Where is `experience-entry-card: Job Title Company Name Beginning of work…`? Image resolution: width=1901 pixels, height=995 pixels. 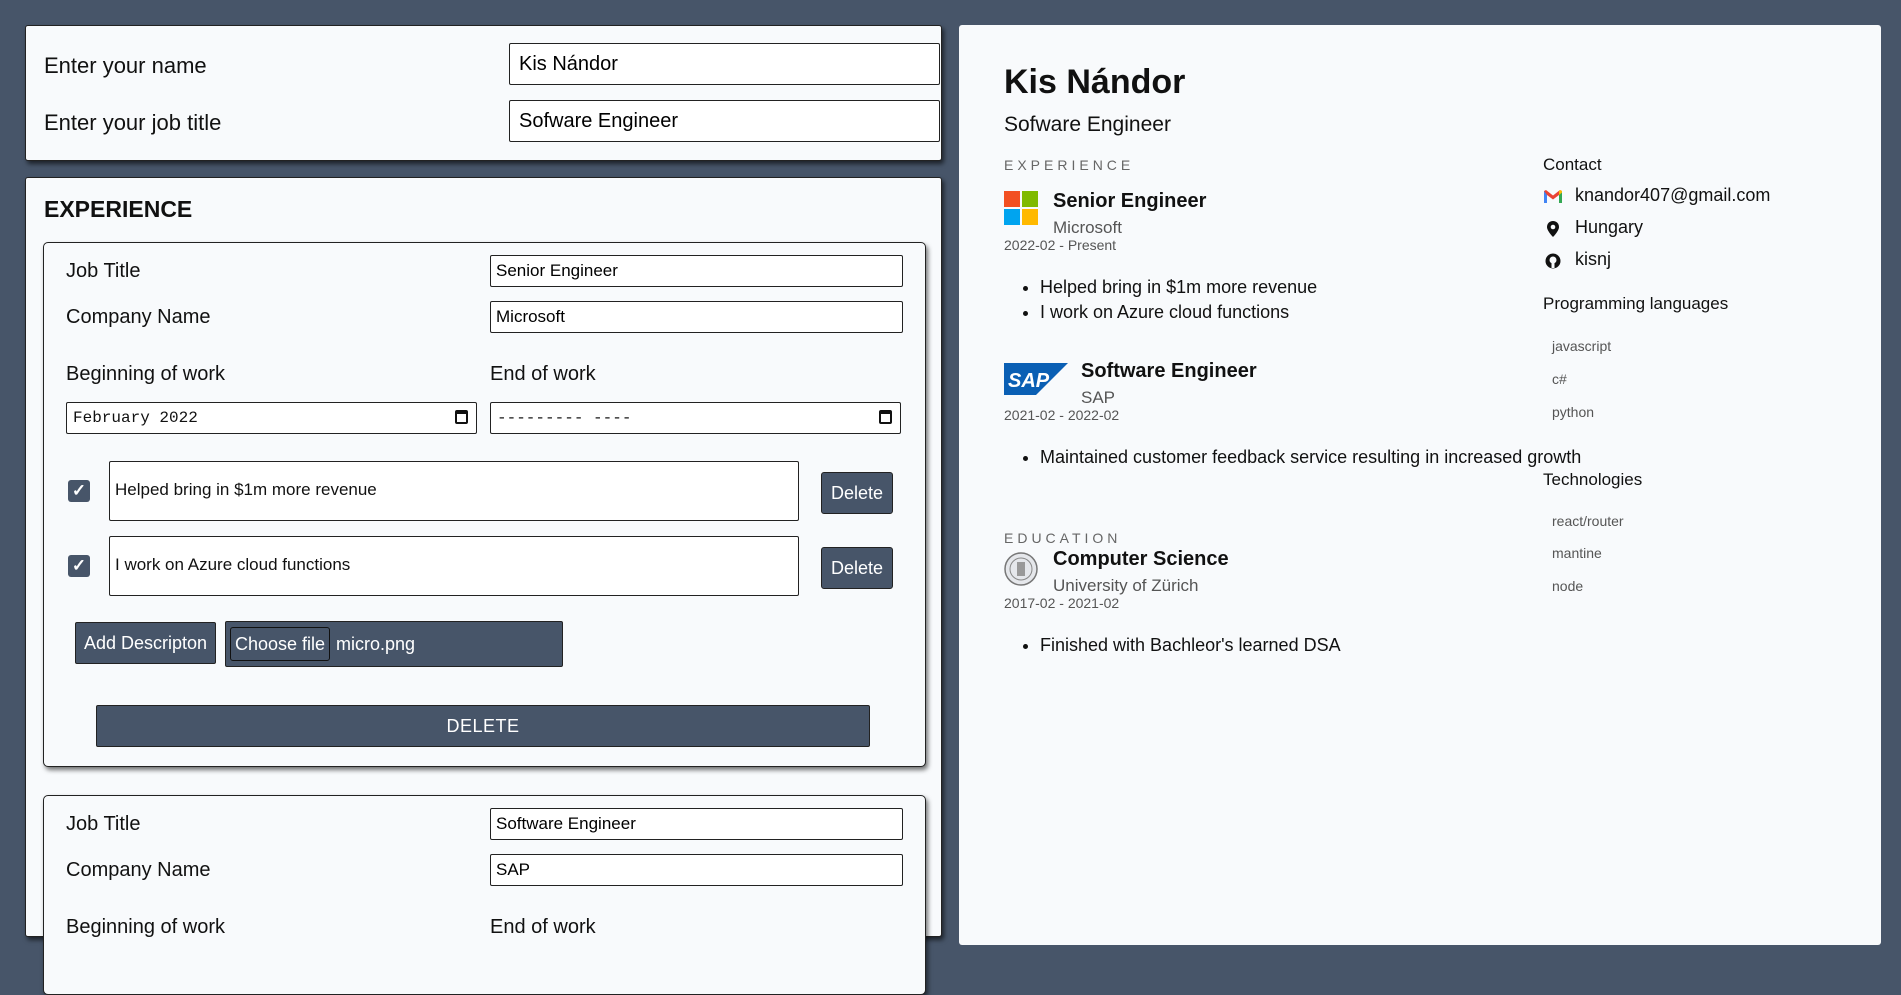
experience-entry-card: Job Title Company Name Beginning of work… is located at coordinates (484, 895).